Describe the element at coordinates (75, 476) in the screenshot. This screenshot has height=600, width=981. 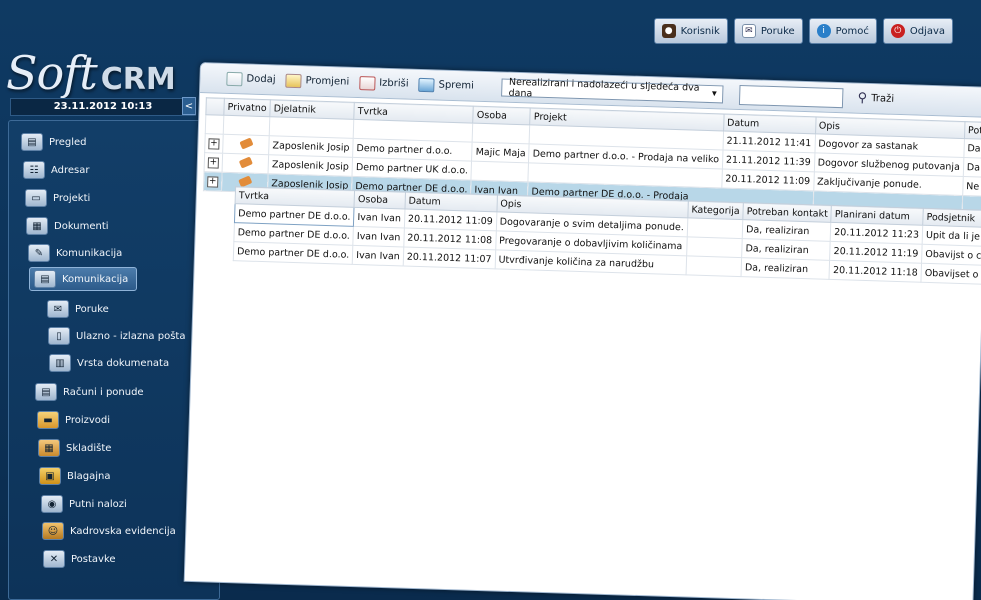
I see `sidebar-item-blagajna: ▣ Blagajna` at that location.